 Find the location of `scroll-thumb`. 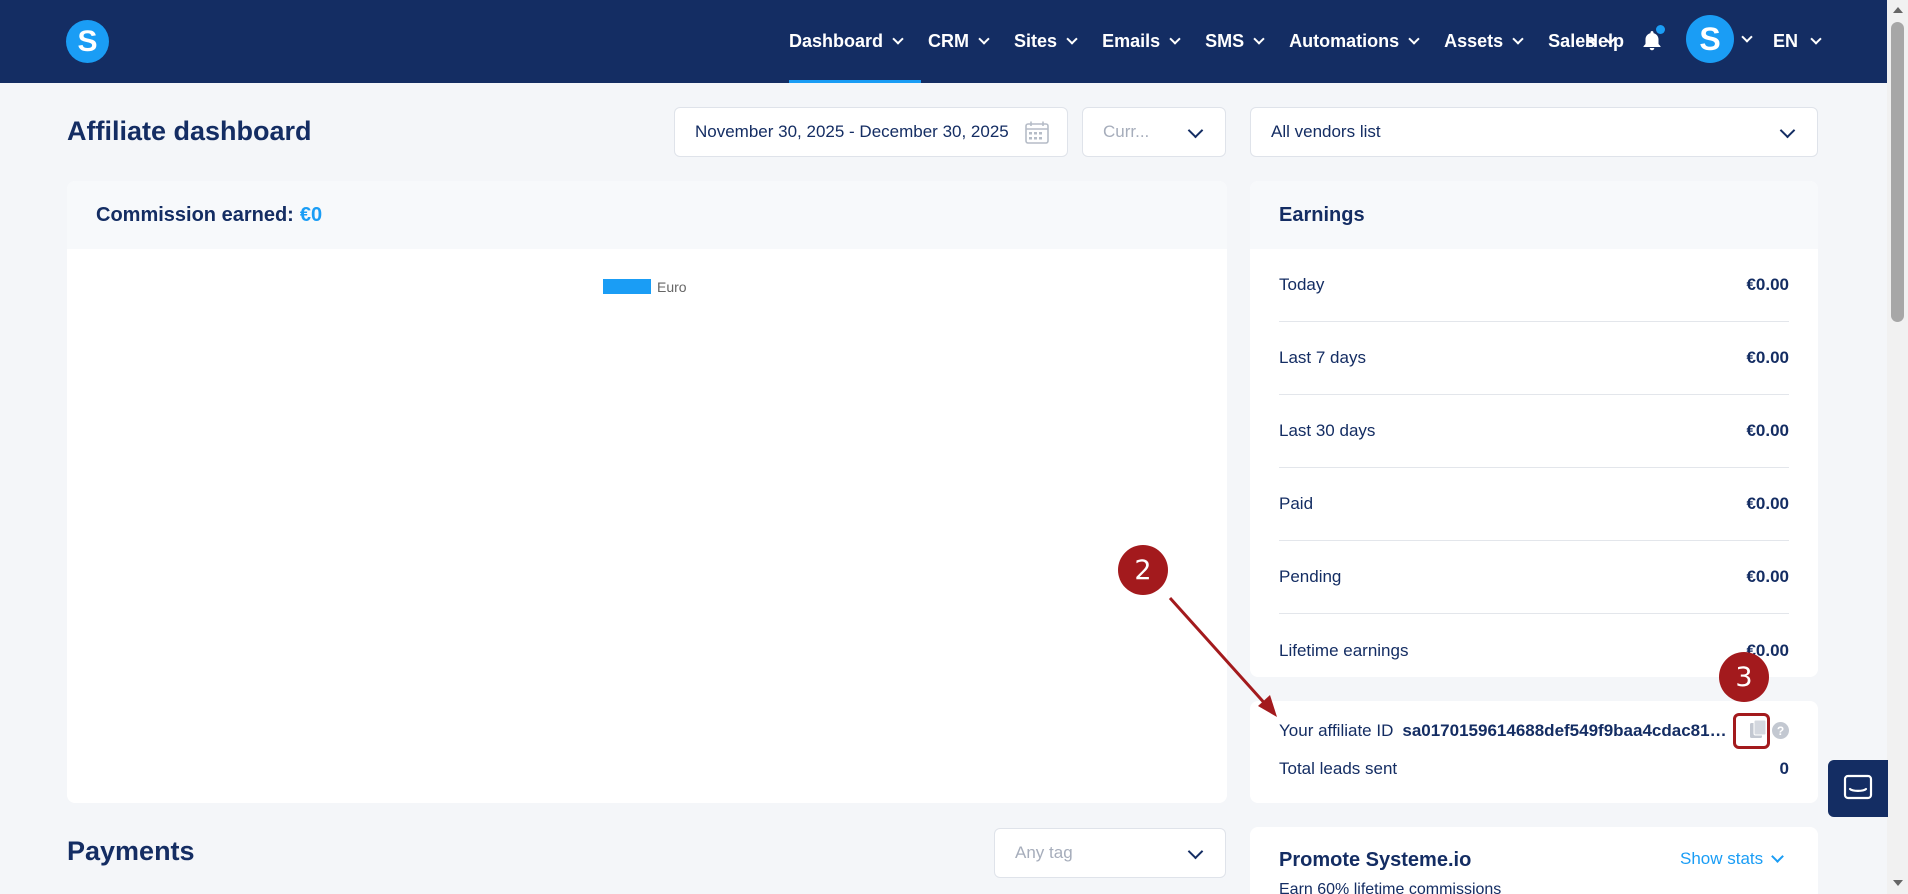

scroll-thumb is located at coordinates (1897, 172).